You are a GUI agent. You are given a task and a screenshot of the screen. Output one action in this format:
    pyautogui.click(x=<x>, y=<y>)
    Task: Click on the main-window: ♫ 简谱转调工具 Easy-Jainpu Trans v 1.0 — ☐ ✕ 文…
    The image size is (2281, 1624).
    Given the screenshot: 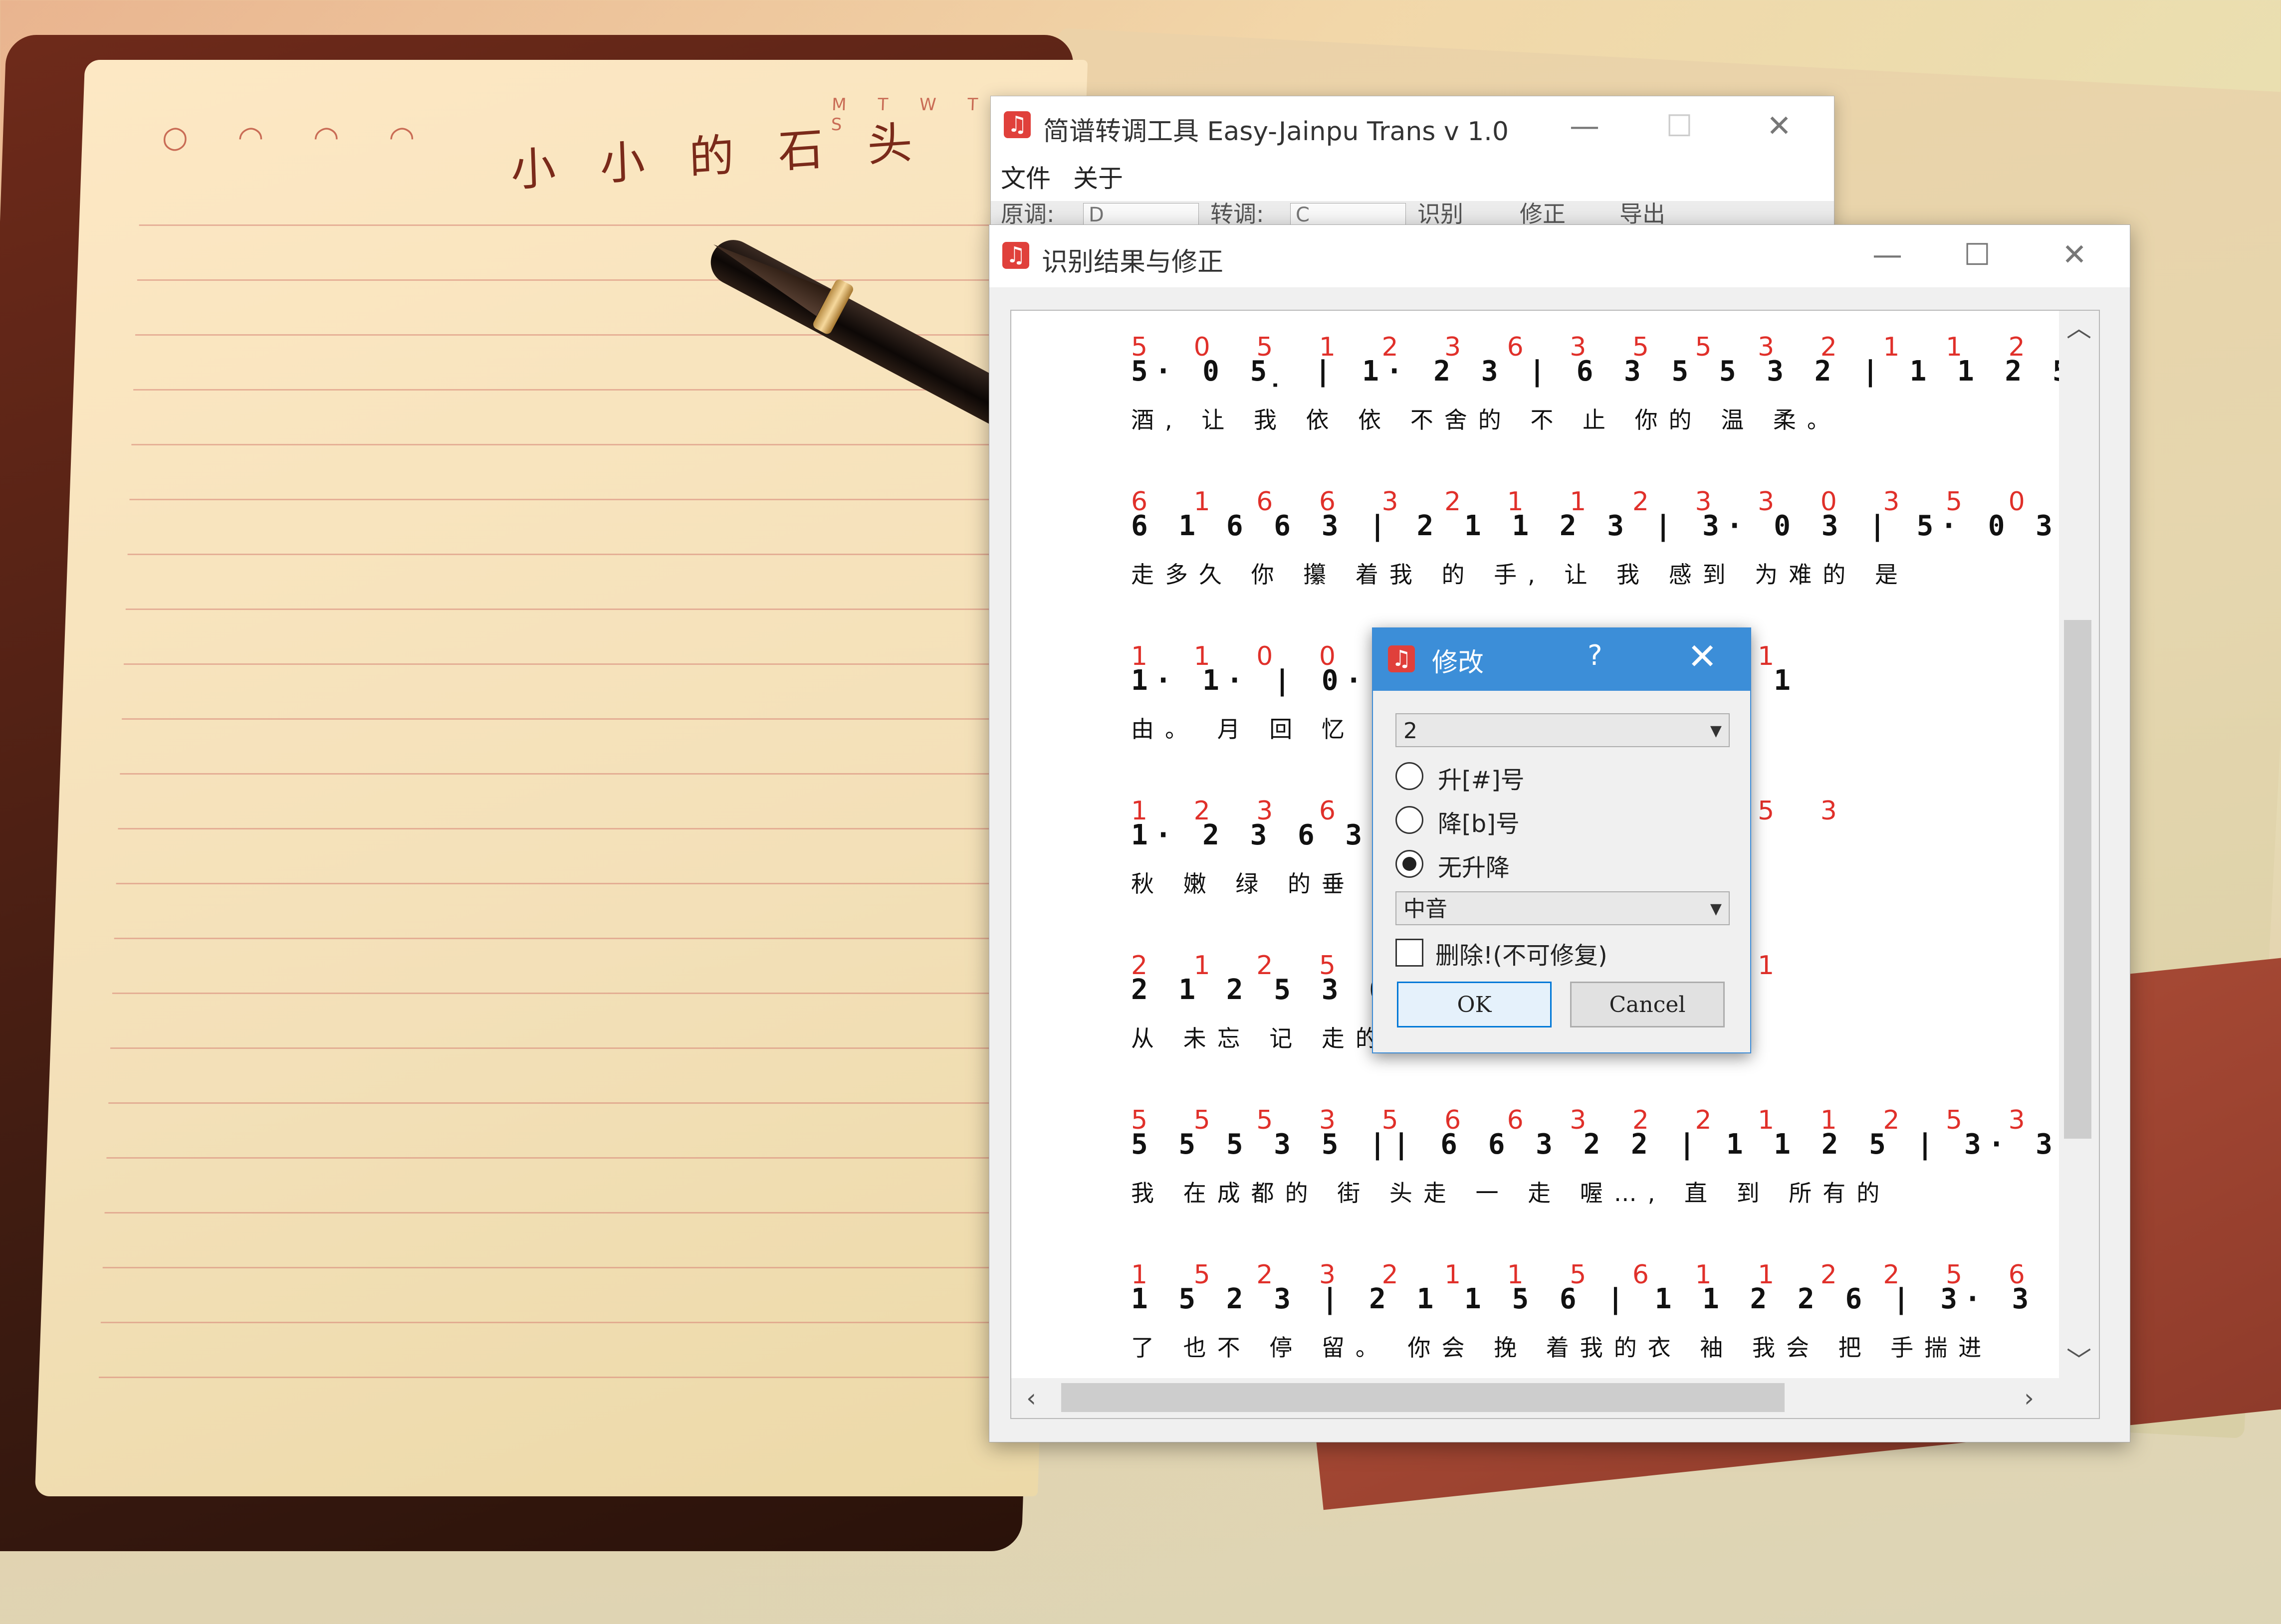 What is the action you would take?
    pyautogui.click(x=1412, y=165)
    